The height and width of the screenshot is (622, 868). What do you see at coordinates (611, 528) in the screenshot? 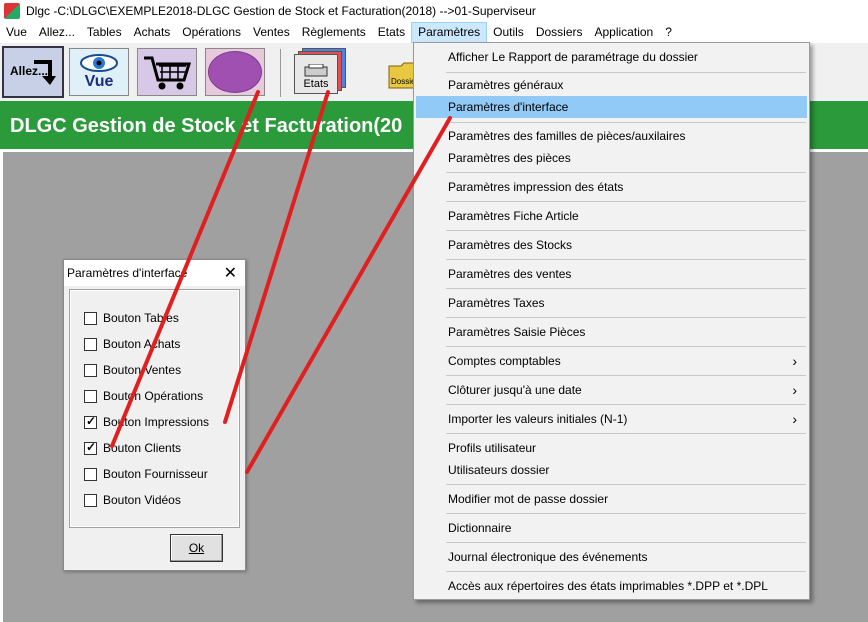
I see `menu-item-dictionnaire: Dictionnaire` at bounding box center [611, 528].